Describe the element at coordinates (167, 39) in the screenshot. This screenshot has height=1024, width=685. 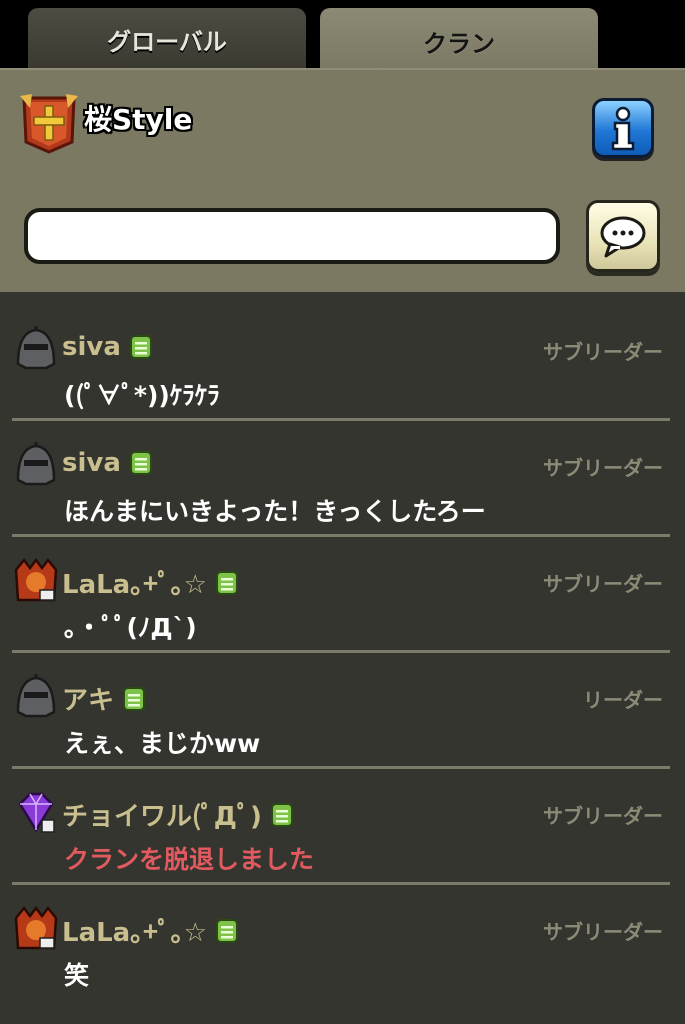
I see `tab-global: グローバル` at that location.